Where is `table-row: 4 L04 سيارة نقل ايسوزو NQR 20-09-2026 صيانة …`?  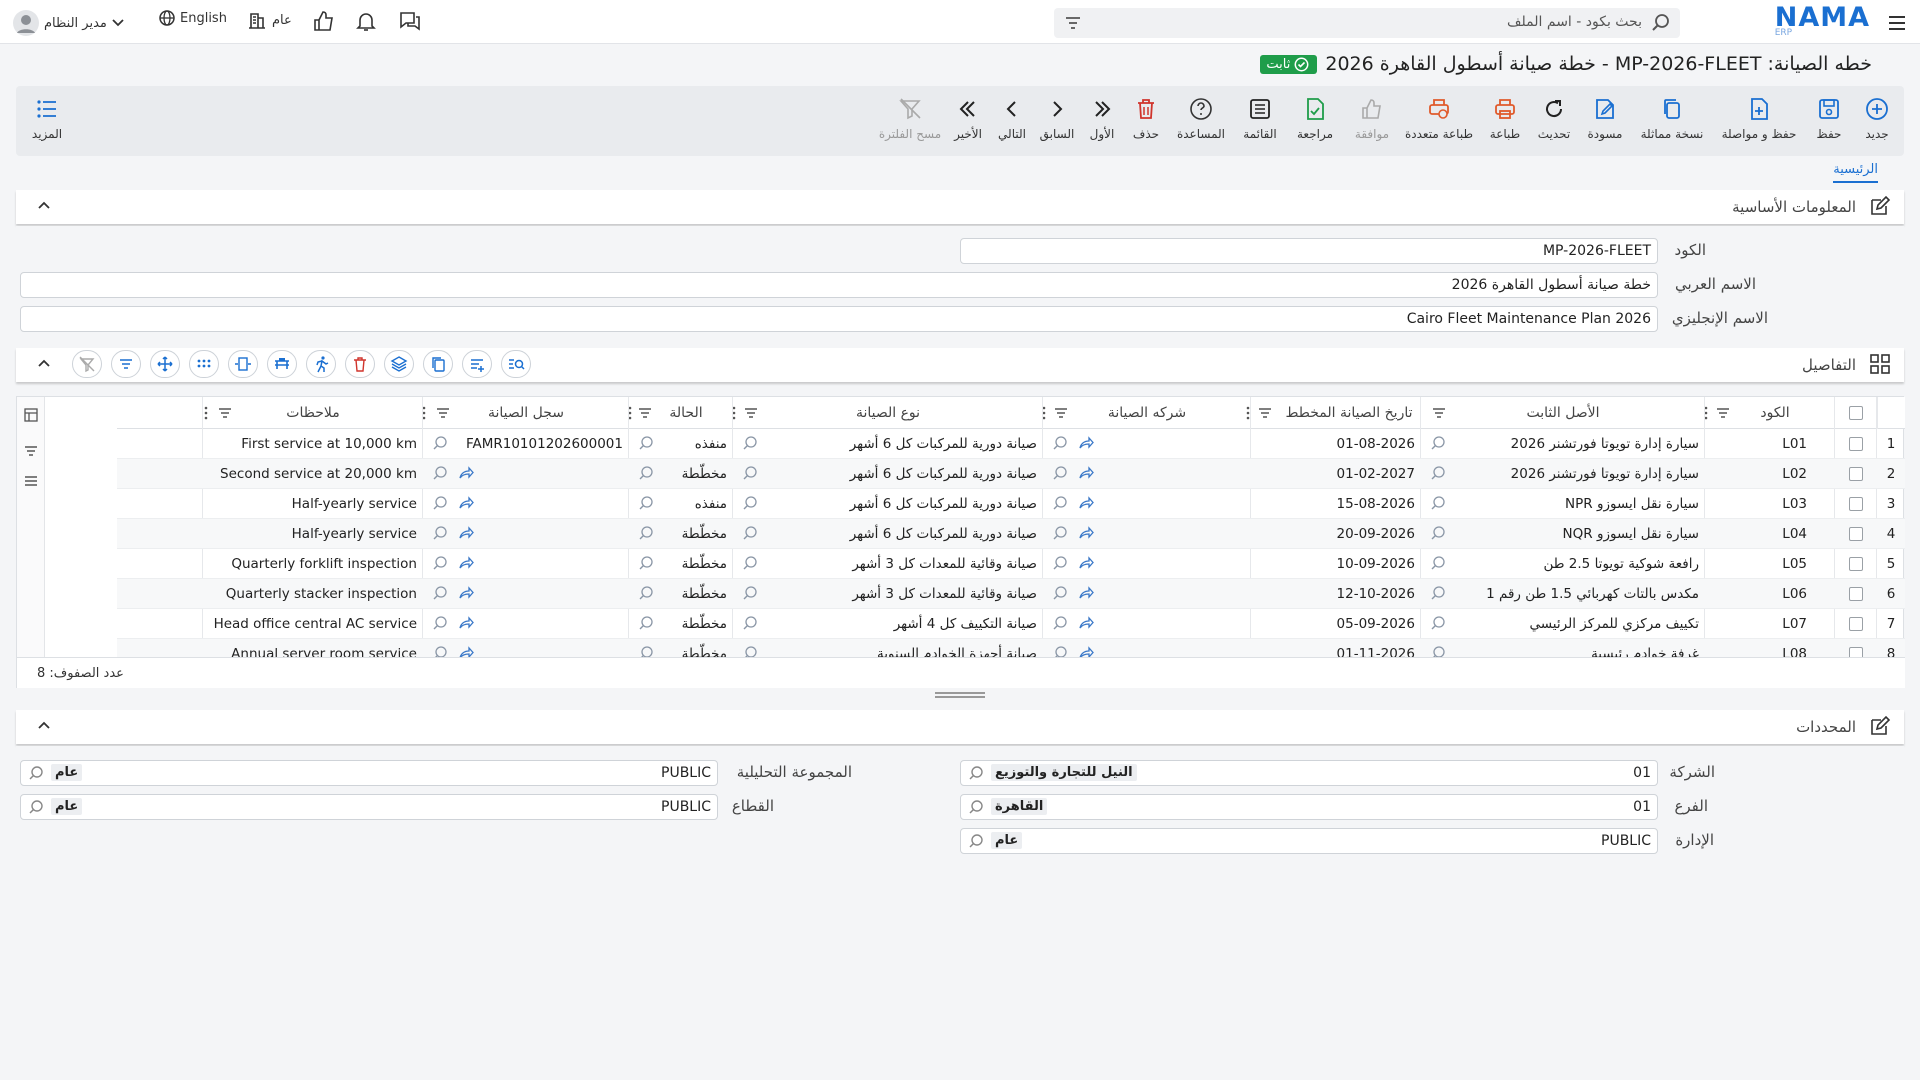
table-row: 4 L04 سيارة نقل ايسوزو NQR 20-09-2026 صيانة … is located at coordinates (1011, 534).